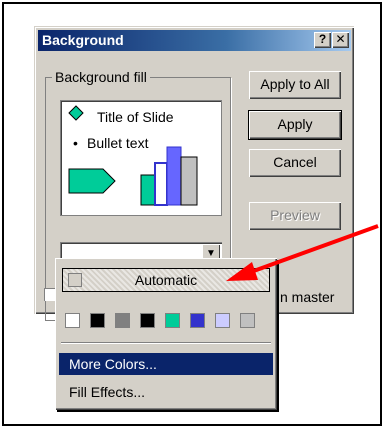 This screenshot has width=385, height=428. What do you see at coordinates (83, 40) in the screenshot?
I see `dialog-title: Background` at bounding box center [83, 40].